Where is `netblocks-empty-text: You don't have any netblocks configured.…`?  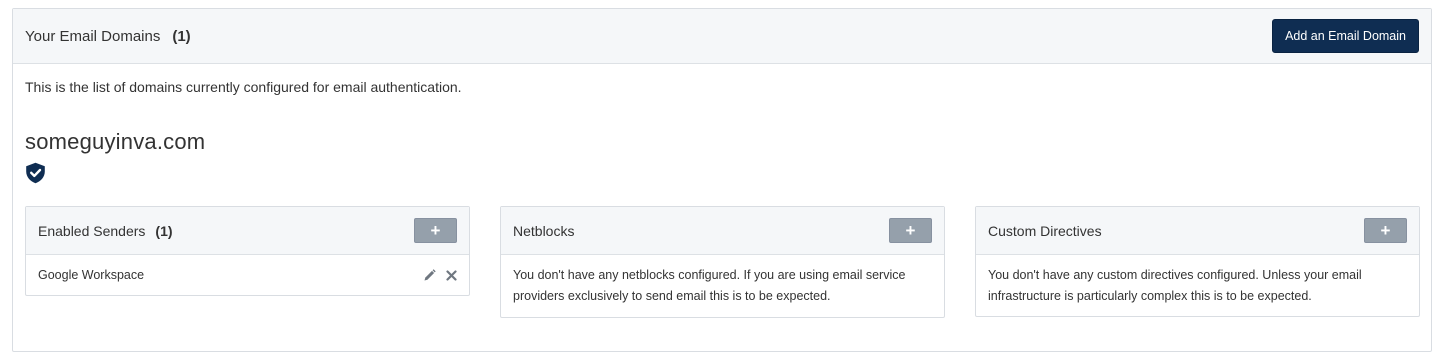
netblocks-empty-text: You don't have any netblocks configured.… is located at coordinates (709, 285).